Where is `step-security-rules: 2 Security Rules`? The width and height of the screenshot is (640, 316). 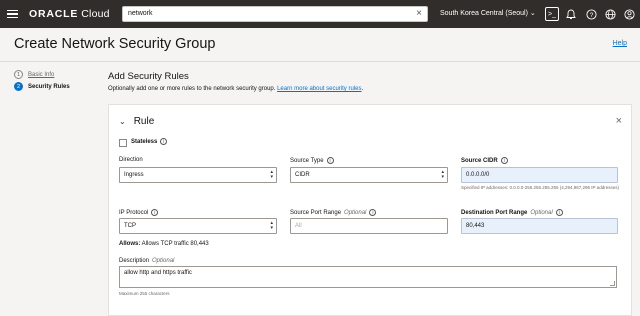 step-security-rules: 2 Security Rules is located at coordinates (42, 86).